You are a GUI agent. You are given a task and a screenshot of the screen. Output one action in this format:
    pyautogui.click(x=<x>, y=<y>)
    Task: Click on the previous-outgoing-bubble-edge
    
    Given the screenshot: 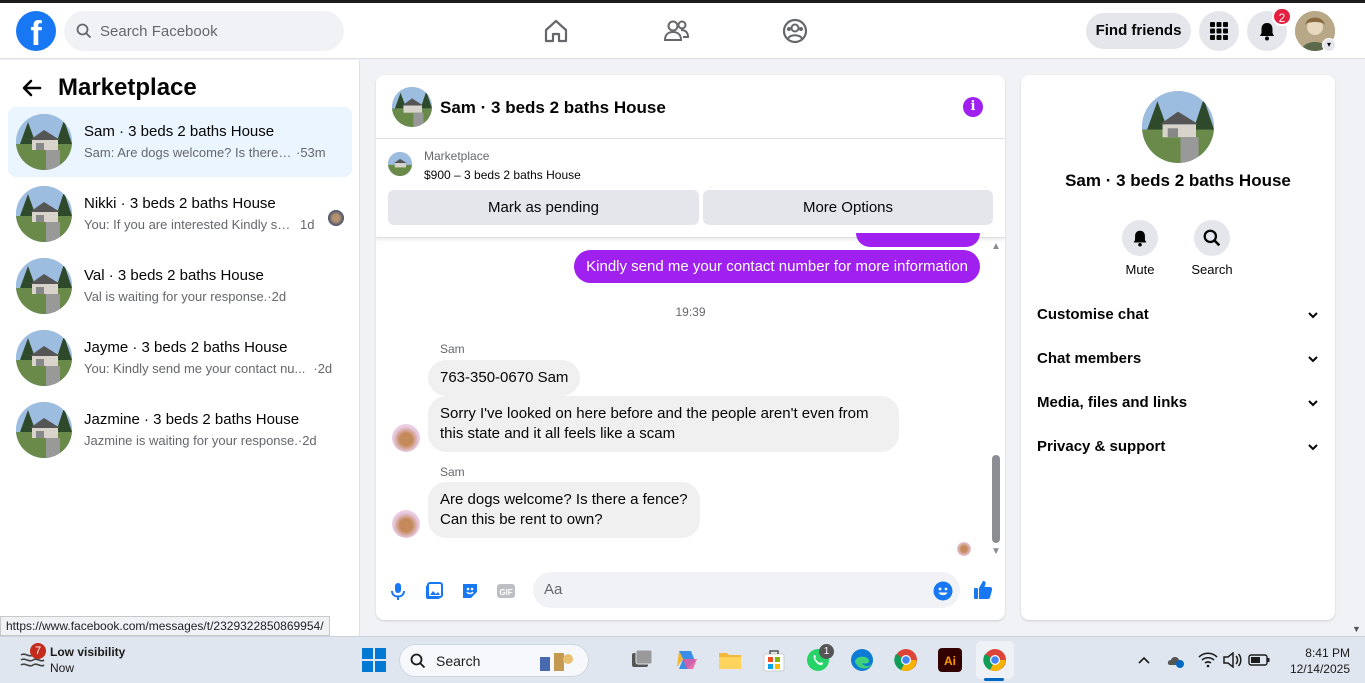 What is the action you would take?
    pyautogui.click(x=918, y=240)
    